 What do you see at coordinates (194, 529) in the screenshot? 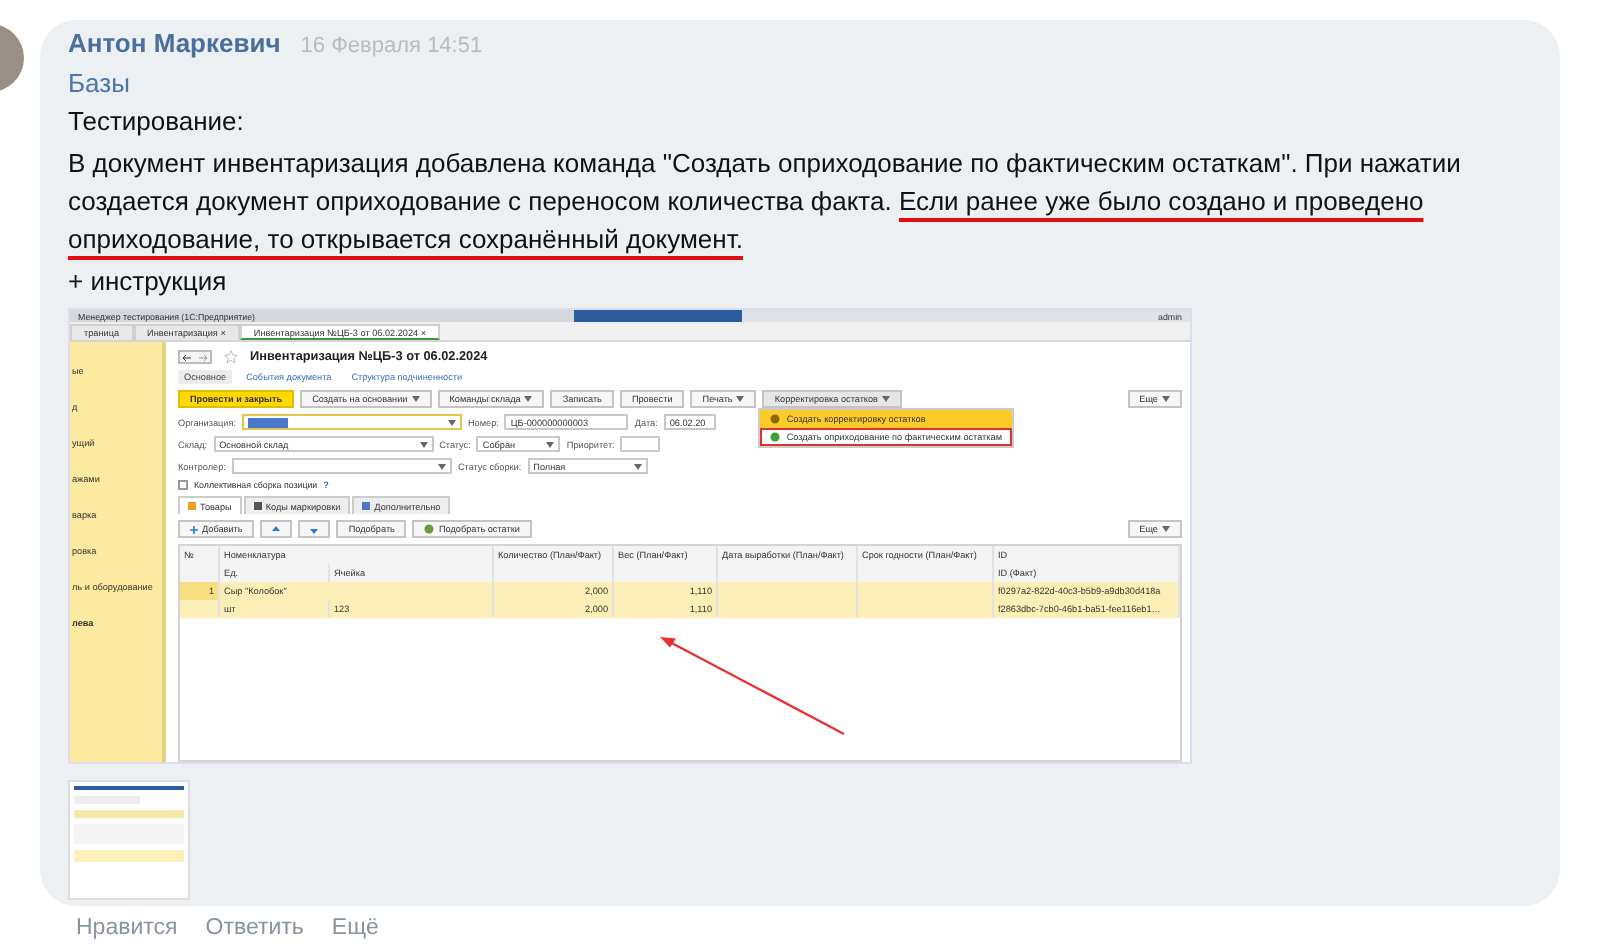
I see `plus-icon` at bounding box center [194, 529].